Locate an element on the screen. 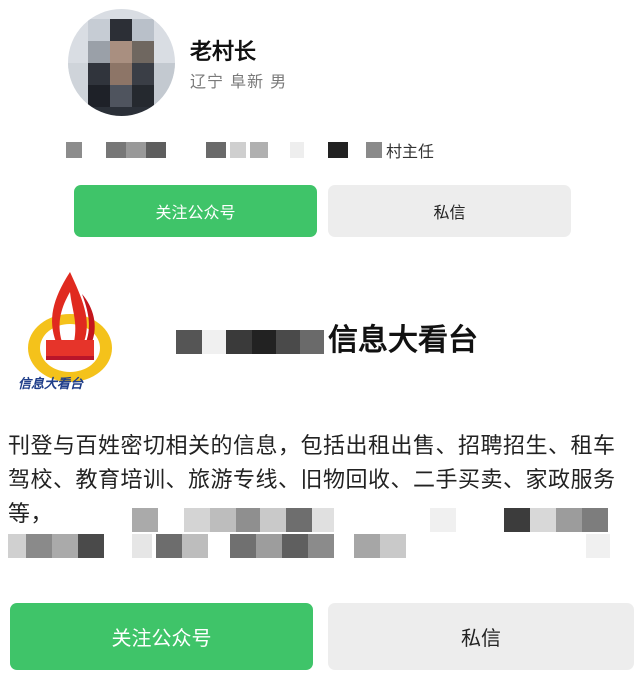  follow-official-account-button: 关注公众号 is located at coordinates (195, 211).